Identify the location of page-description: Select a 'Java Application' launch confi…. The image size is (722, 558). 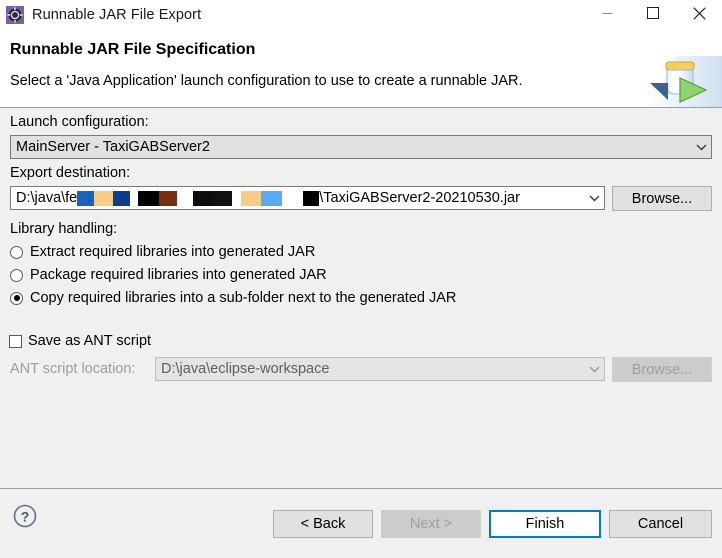
(266, 81).